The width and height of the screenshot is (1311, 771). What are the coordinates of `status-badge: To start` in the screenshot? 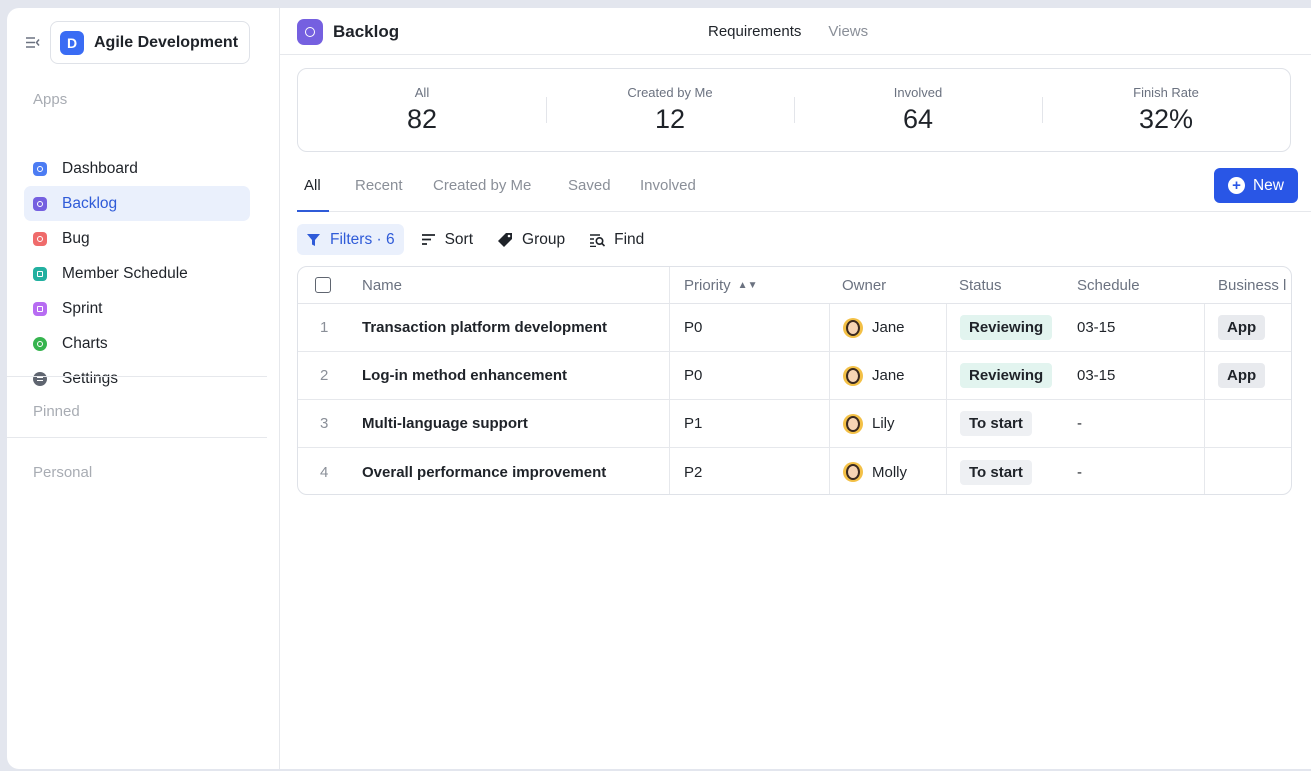 It's located at (996, 423).